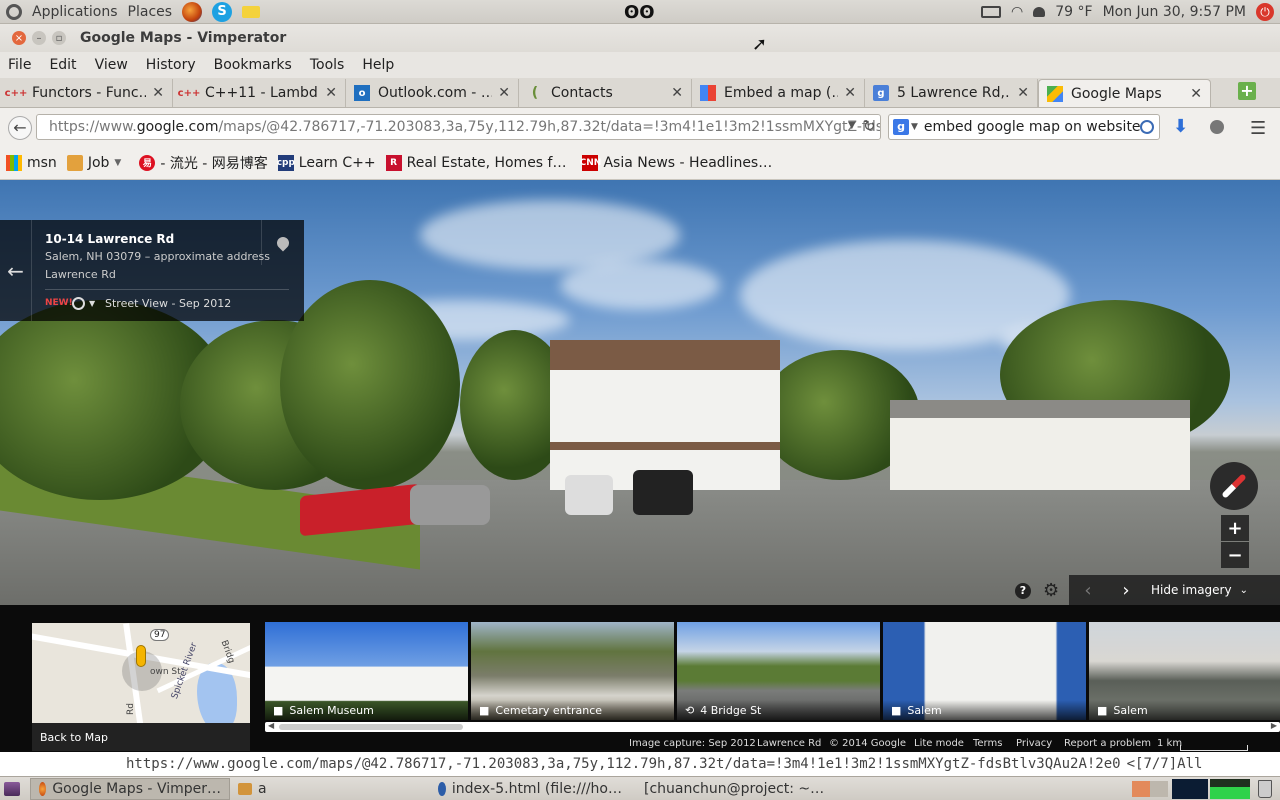 The image size is (1280, 800). Describe the element at coordinates (1051, 590) in the screenshot. I see `settings-gear-icon: ⚙` at that location.